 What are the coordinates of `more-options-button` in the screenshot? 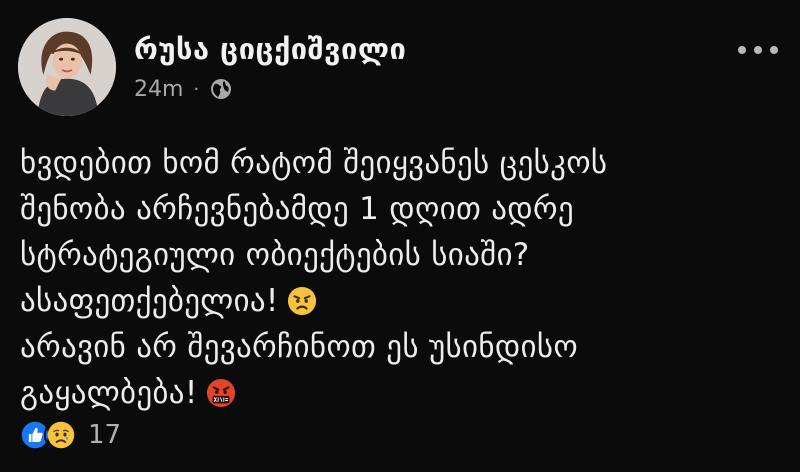 It's located at (758, 50).